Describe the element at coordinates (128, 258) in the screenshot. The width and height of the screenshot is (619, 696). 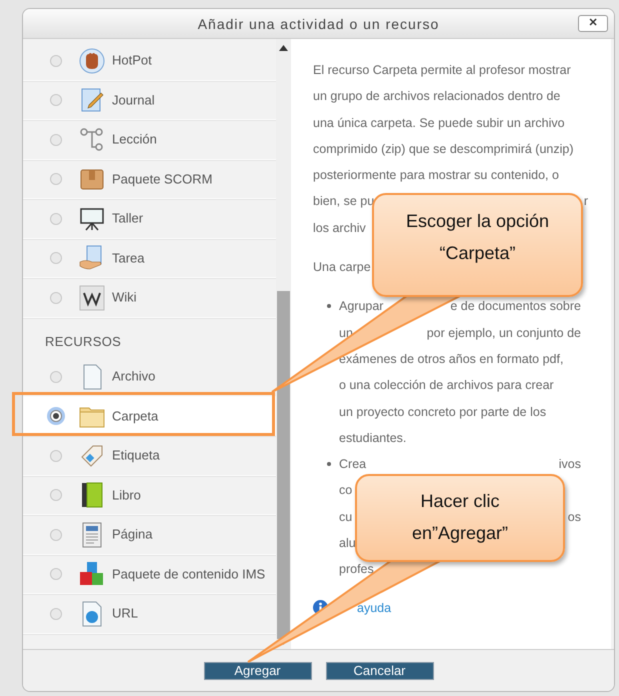
I see `option-label: Tarea` at that location.